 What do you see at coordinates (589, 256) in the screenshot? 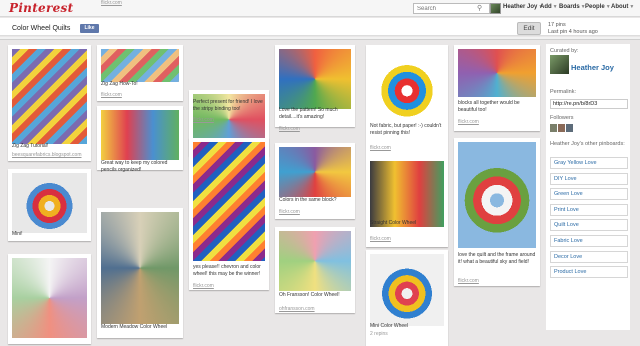
I see `other-board-link: Decor Love` at bounding box center [589, 256].